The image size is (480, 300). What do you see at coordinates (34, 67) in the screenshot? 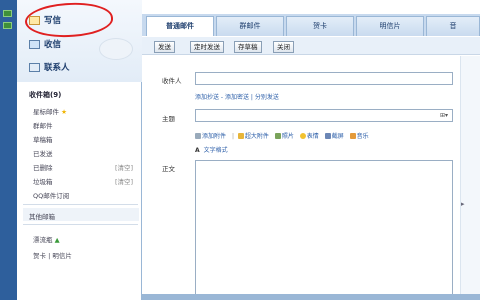
I see `contacts-icon` at bounding box center [34, 67].